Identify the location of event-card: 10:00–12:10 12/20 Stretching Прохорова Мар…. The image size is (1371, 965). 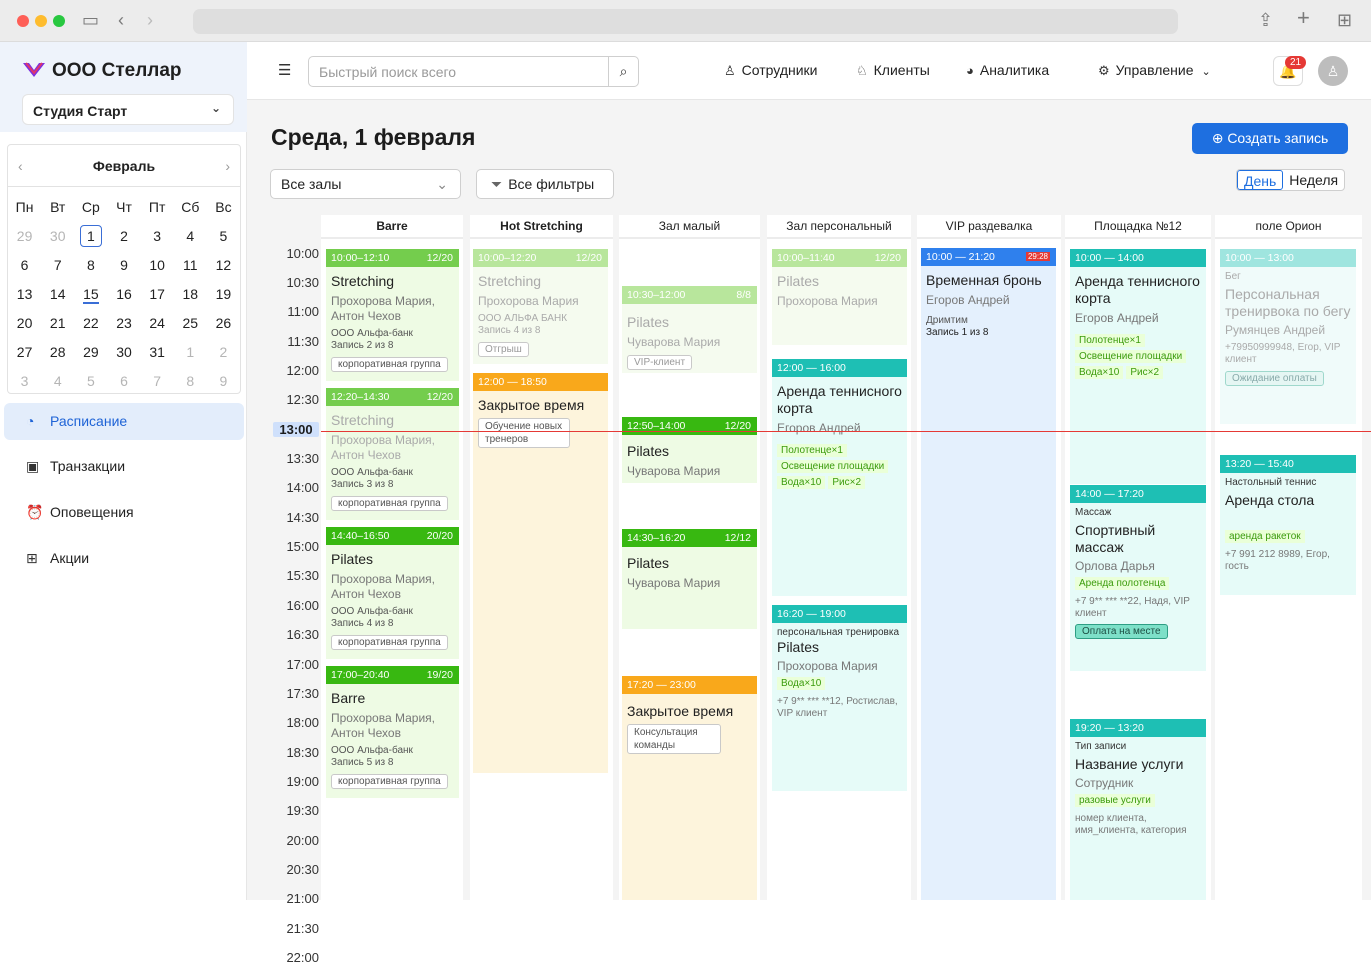
(392, 315).